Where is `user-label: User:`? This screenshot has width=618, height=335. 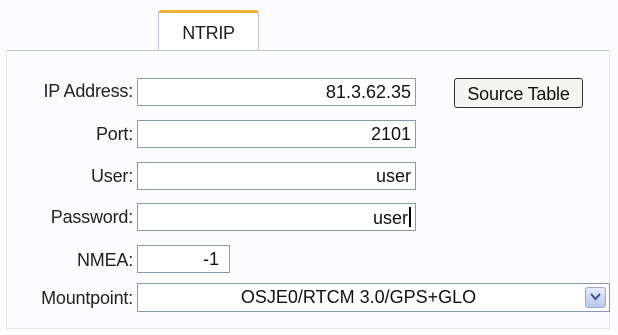 user-label: User: is located at coordinates (111, 176).